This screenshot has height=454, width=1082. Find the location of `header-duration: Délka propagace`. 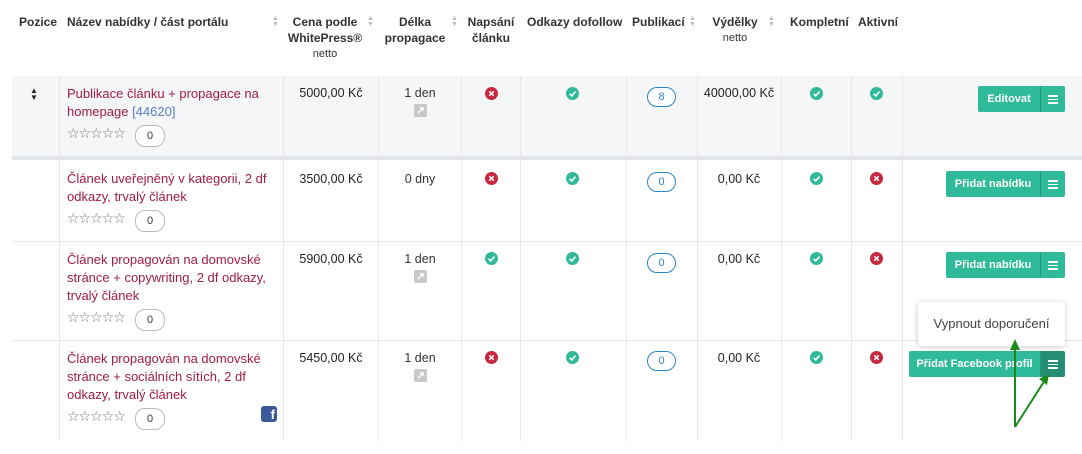

header-duration: Délka propagace is located at coordinates (415, 30).